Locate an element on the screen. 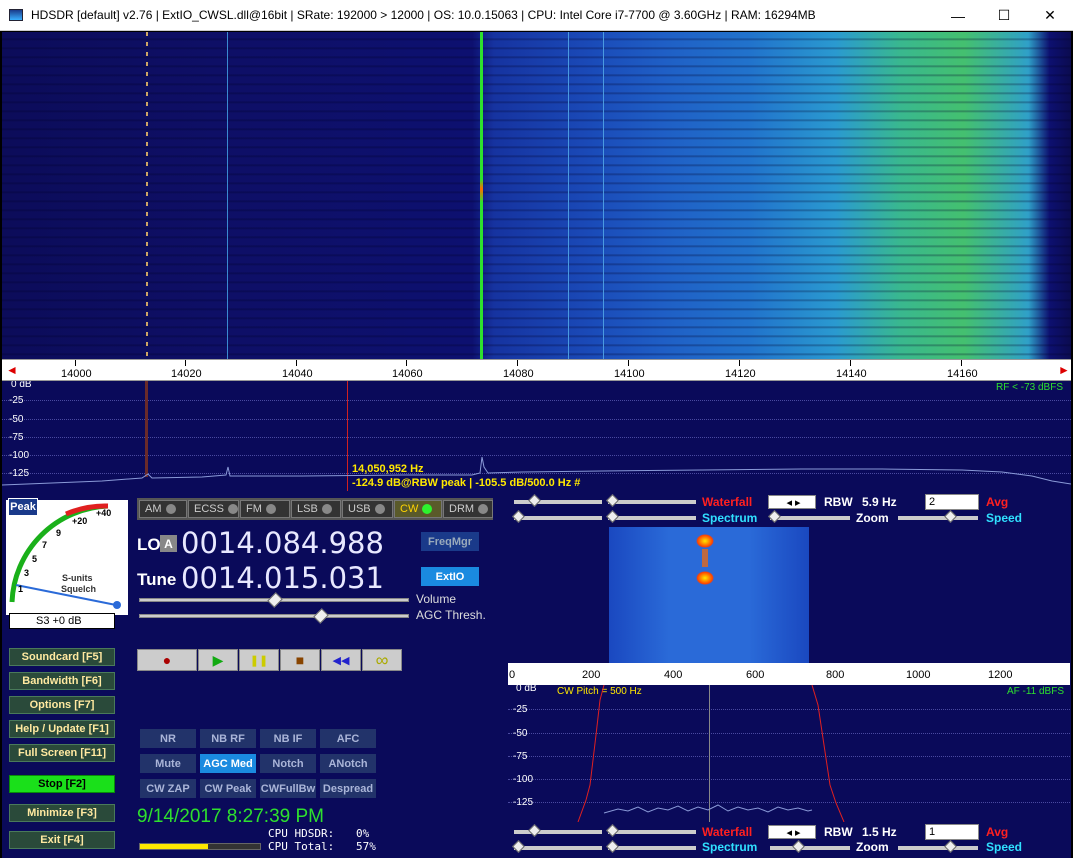  soundcard-button: Soundcard [F5] is located at coordinates (62, 657).